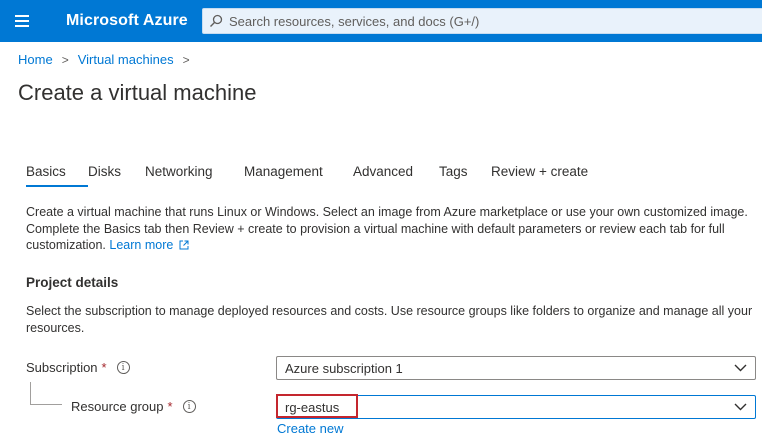 The height and width of the screenshot is (445, 762). Describe the element at coordinates (194, 175) in the screenshot. I see `tab-networking: Networking` at that location.